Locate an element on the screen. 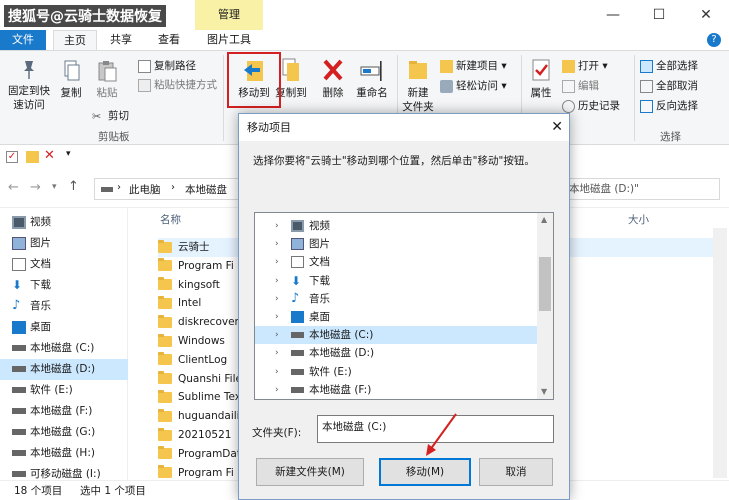 The width and height of the screenshot is (729, 500). breadcrumb-this-pc: 此电脑 is located at coordinates (145, 189).